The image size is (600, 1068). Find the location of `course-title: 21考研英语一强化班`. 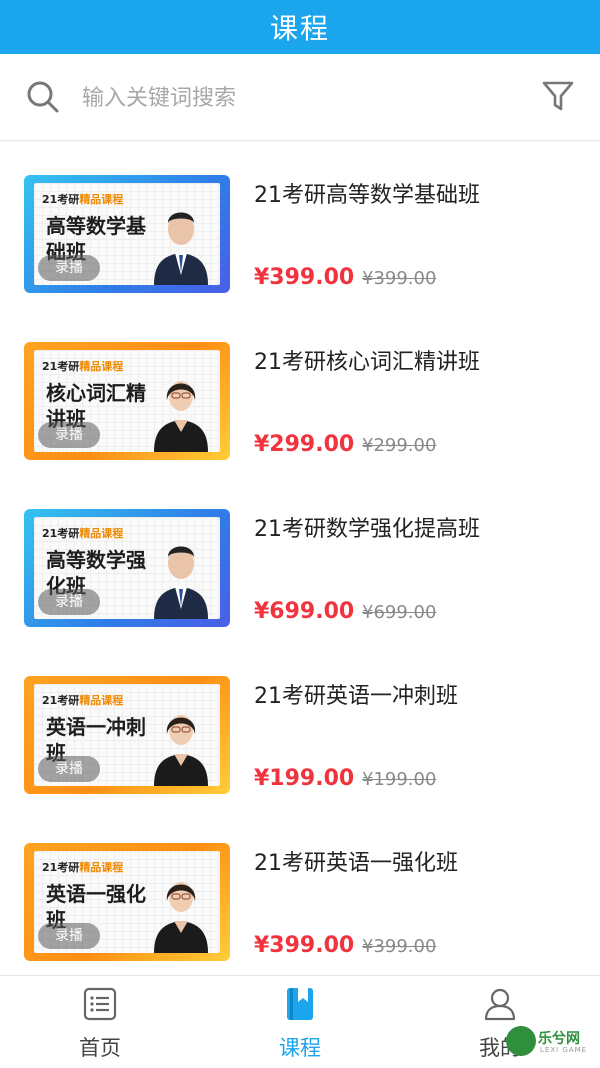

course-title: 21考研英语一强化班 is located at coordinates (356, 861).